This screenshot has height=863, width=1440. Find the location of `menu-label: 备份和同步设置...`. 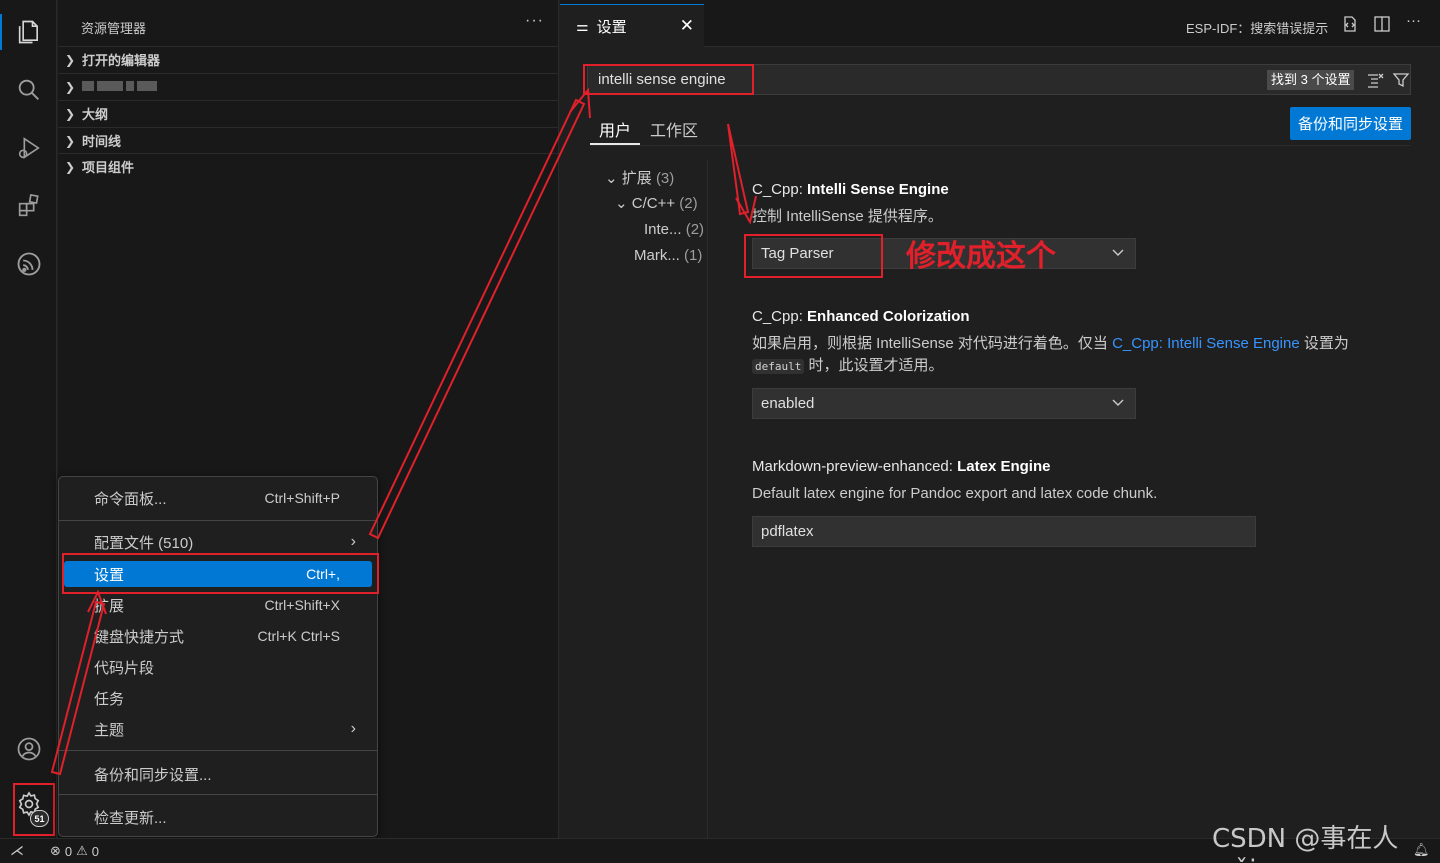

menu-label: 备份和同步设置... is located at coordinates (153, 775).